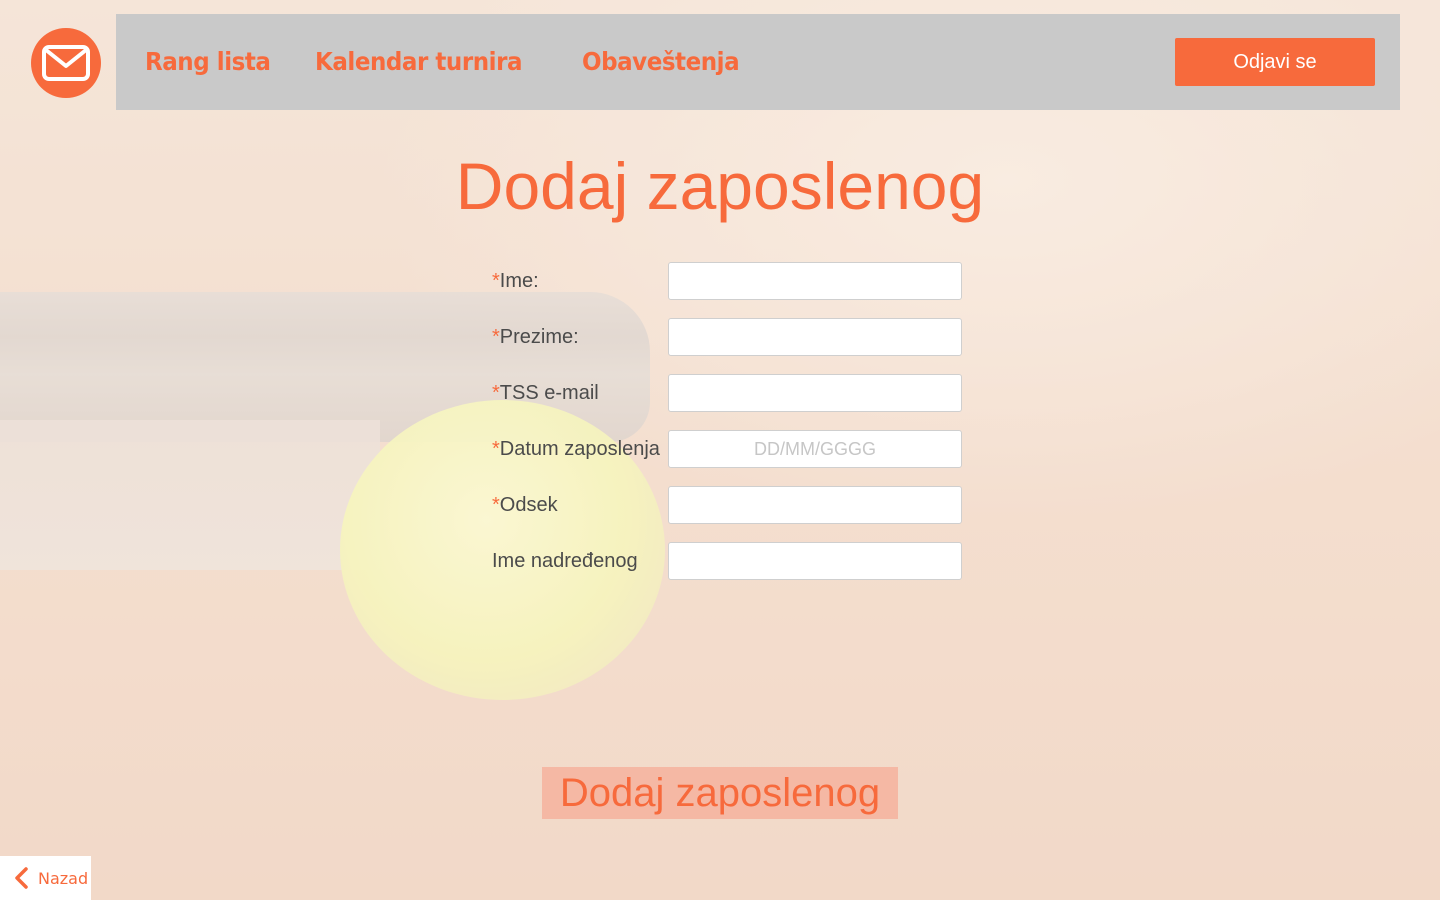  Describe the element at coordinates (549, 393) in the screenshot. I see `field-label-text: TSS e-mail` at that location.